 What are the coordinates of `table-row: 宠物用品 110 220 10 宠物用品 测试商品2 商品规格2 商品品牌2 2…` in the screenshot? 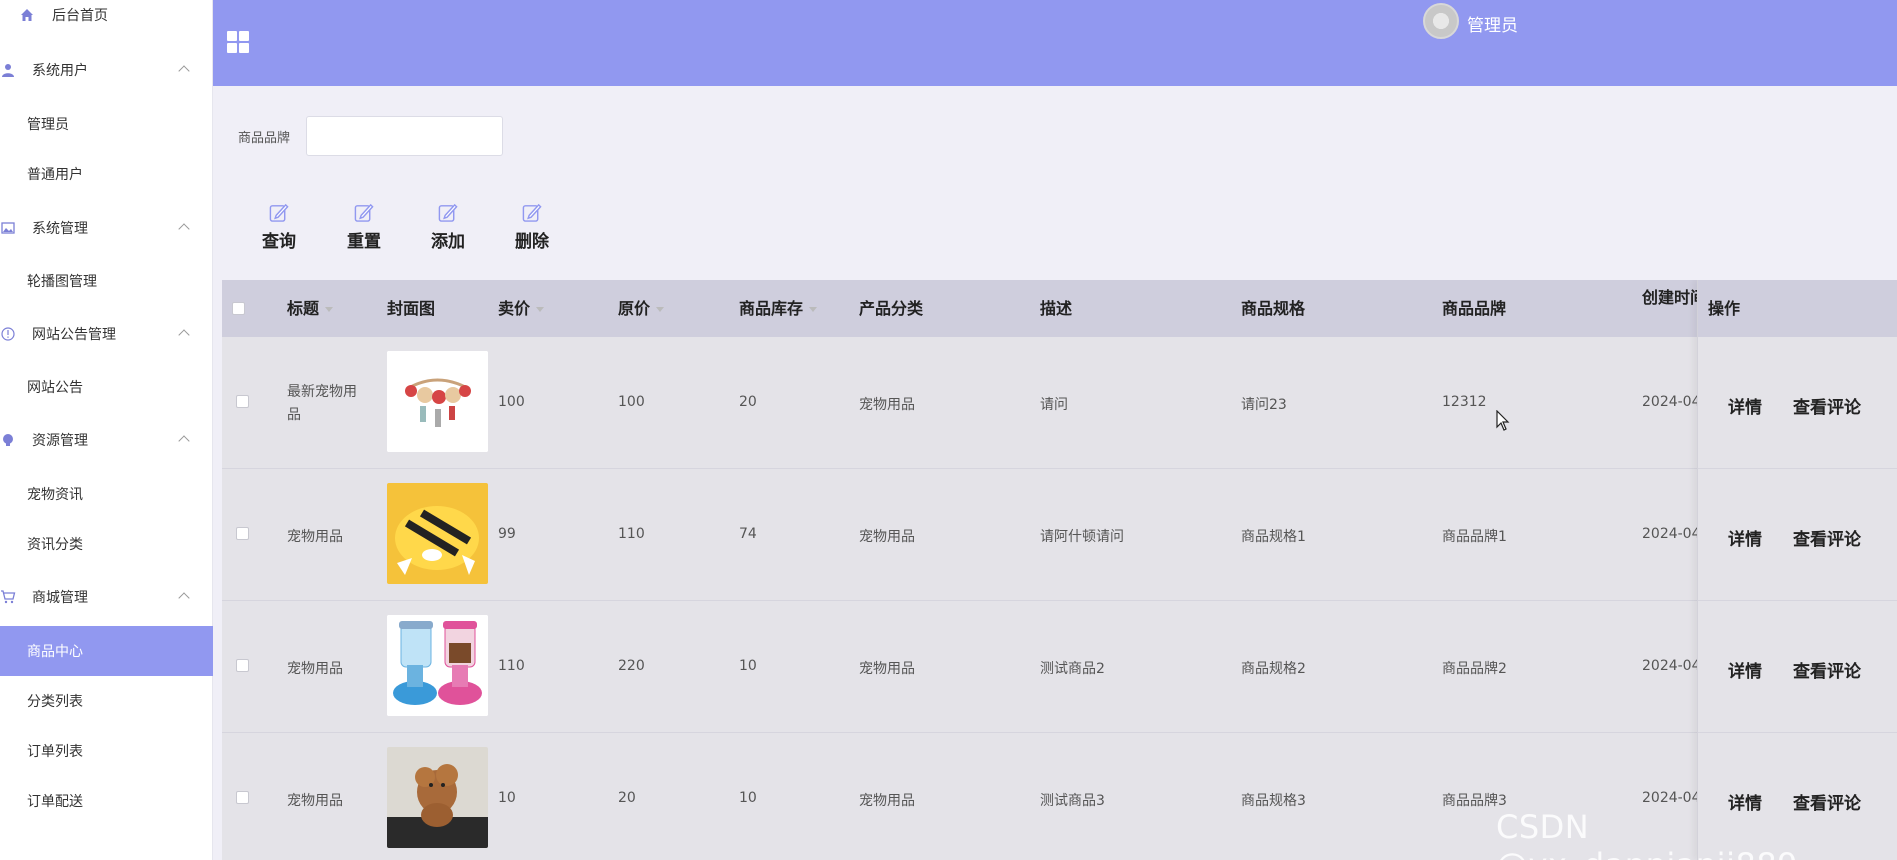 It's located at (1059, 667).